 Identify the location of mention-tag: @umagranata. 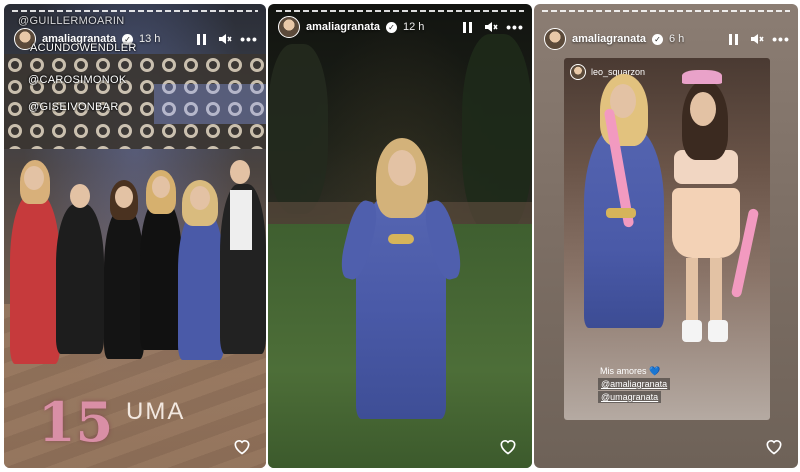
(630, 397).